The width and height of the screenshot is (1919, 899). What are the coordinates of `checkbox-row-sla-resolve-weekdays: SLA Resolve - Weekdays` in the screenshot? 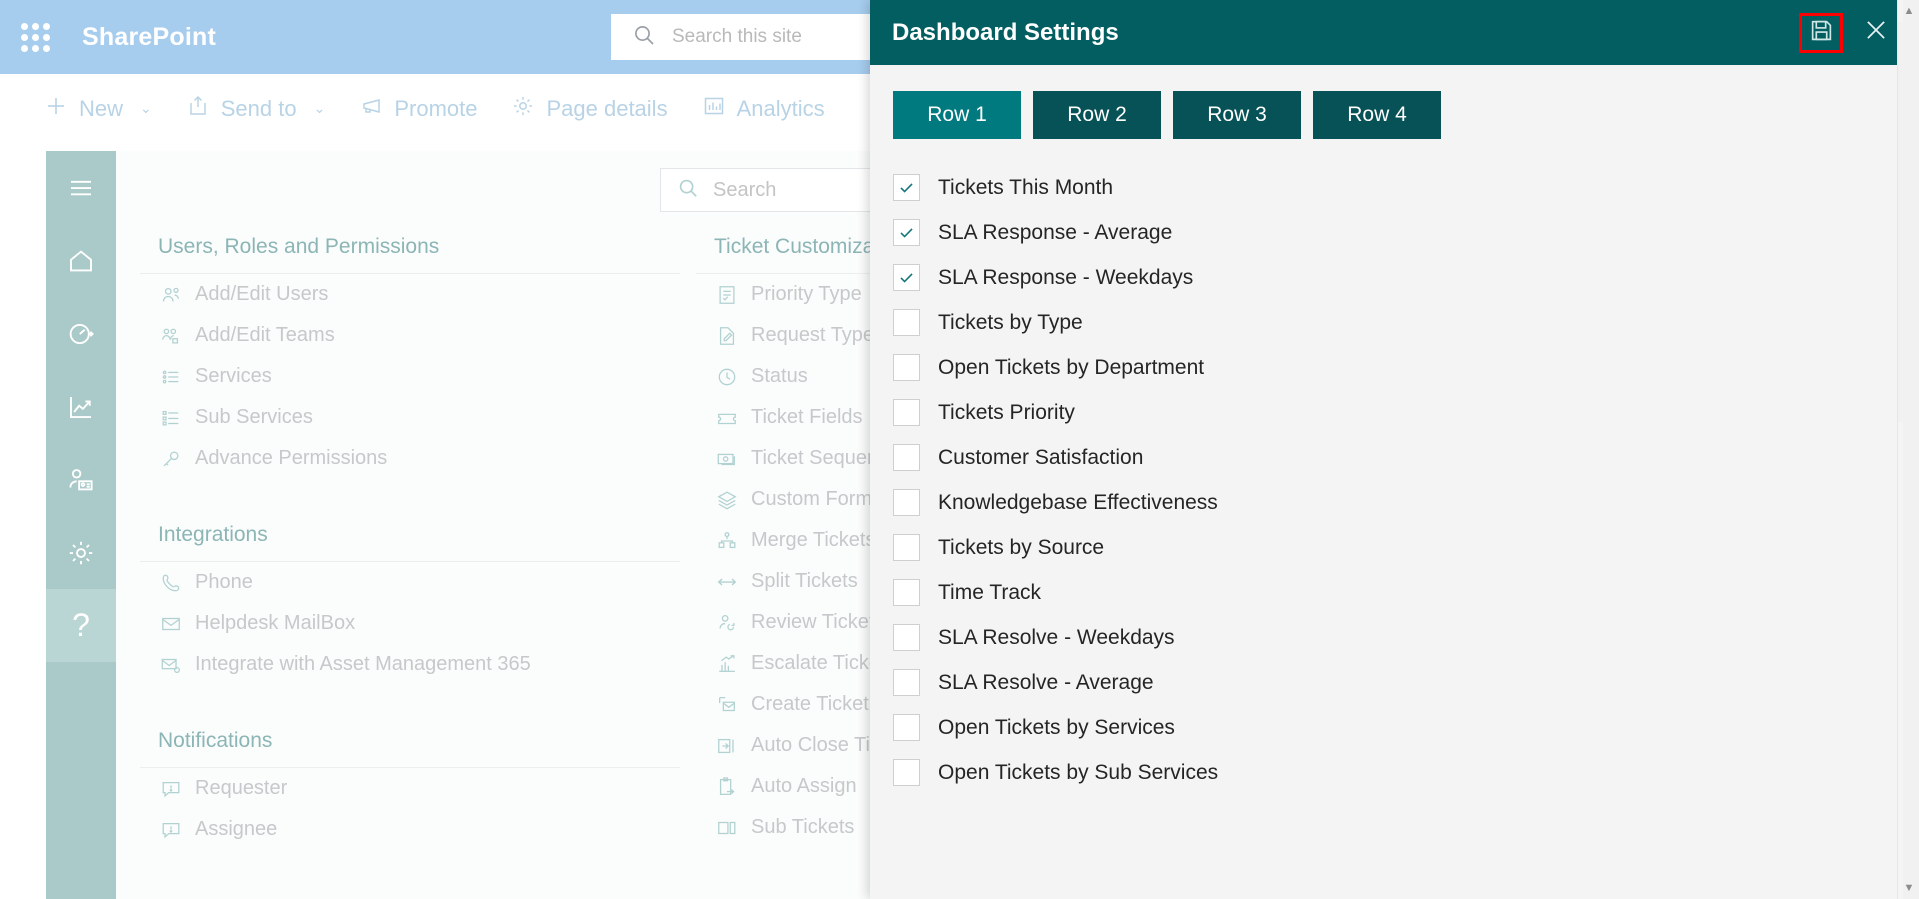 It's located at (1406, 637).